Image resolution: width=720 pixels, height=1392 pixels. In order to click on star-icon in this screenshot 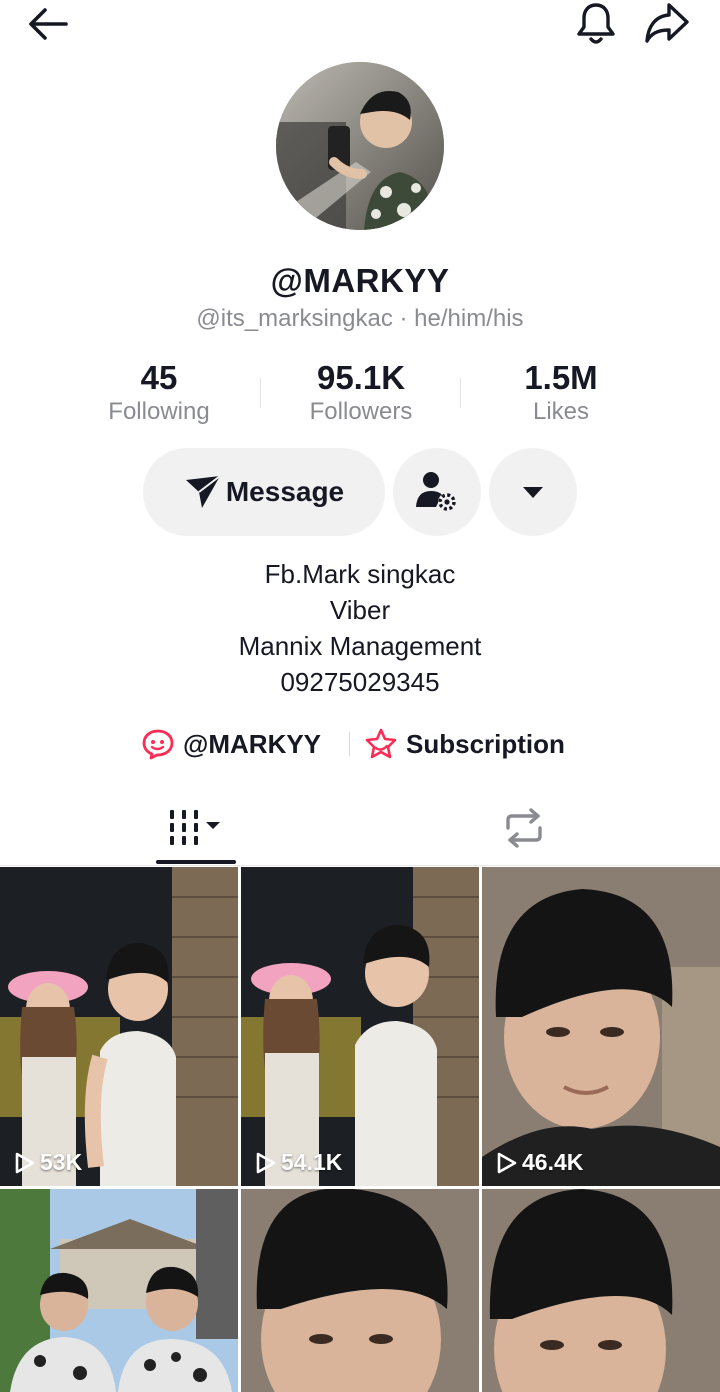, I will do `click(381, 743)`.